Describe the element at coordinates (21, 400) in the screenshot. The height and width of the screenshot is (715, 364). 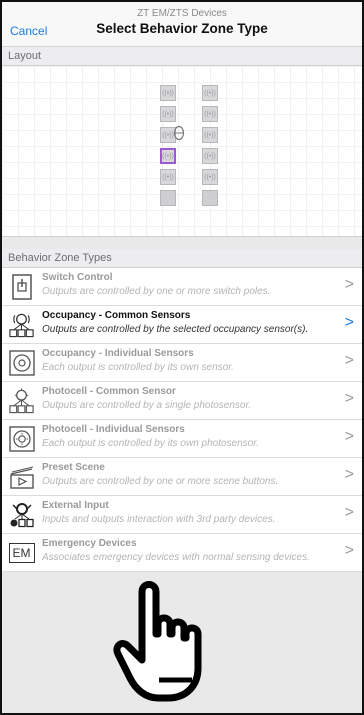
I see `photocell-common-icon` at that location.